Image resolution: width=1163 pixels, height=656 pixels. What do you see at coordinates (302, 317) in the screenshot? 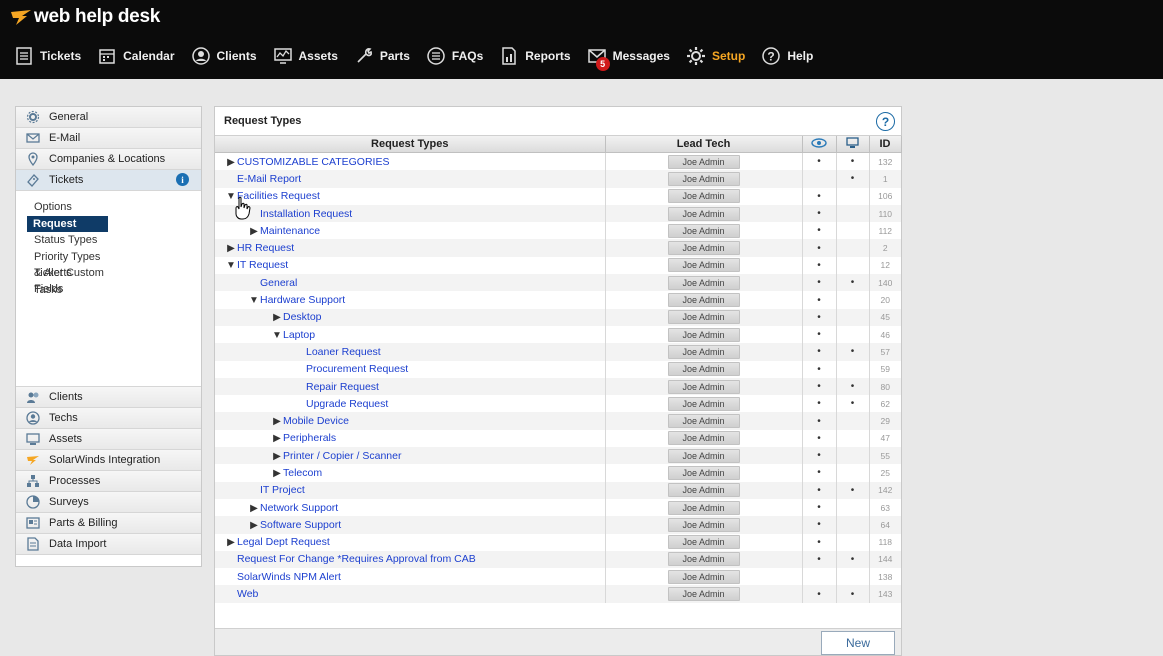
I see `request-type-link: Desktop` at bounding box center [302, 317].